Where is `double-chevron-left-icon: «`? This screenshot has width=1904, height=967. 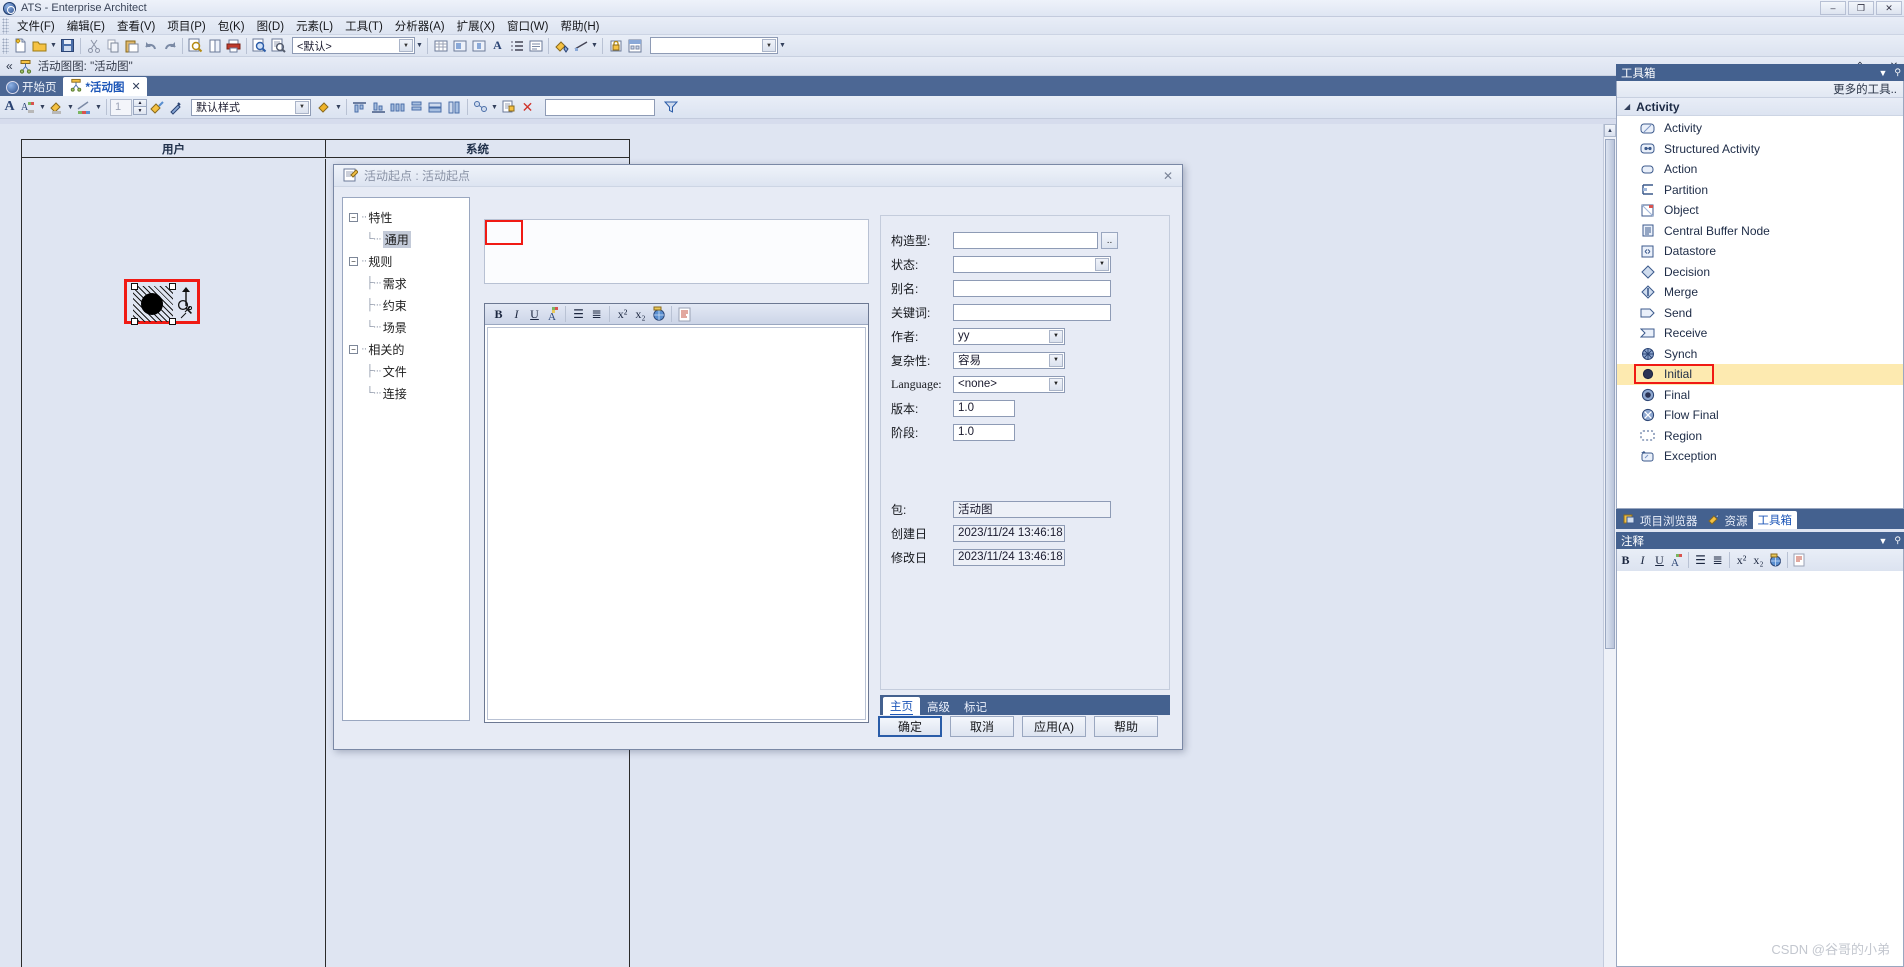
double-chevron-left-icon: « is located at coordinates (9, 66).